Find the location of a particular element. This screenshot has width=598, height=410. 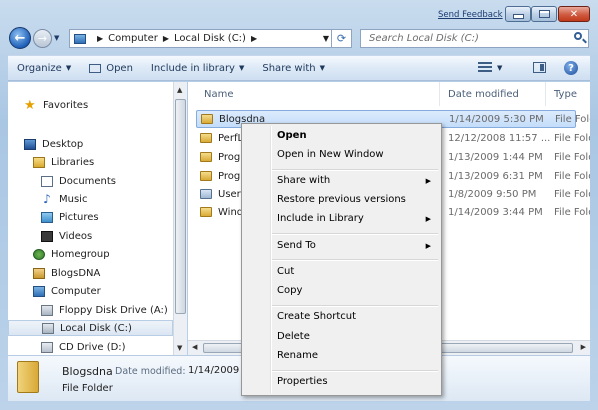

change-view-icon is located at coordinates (485, 67).